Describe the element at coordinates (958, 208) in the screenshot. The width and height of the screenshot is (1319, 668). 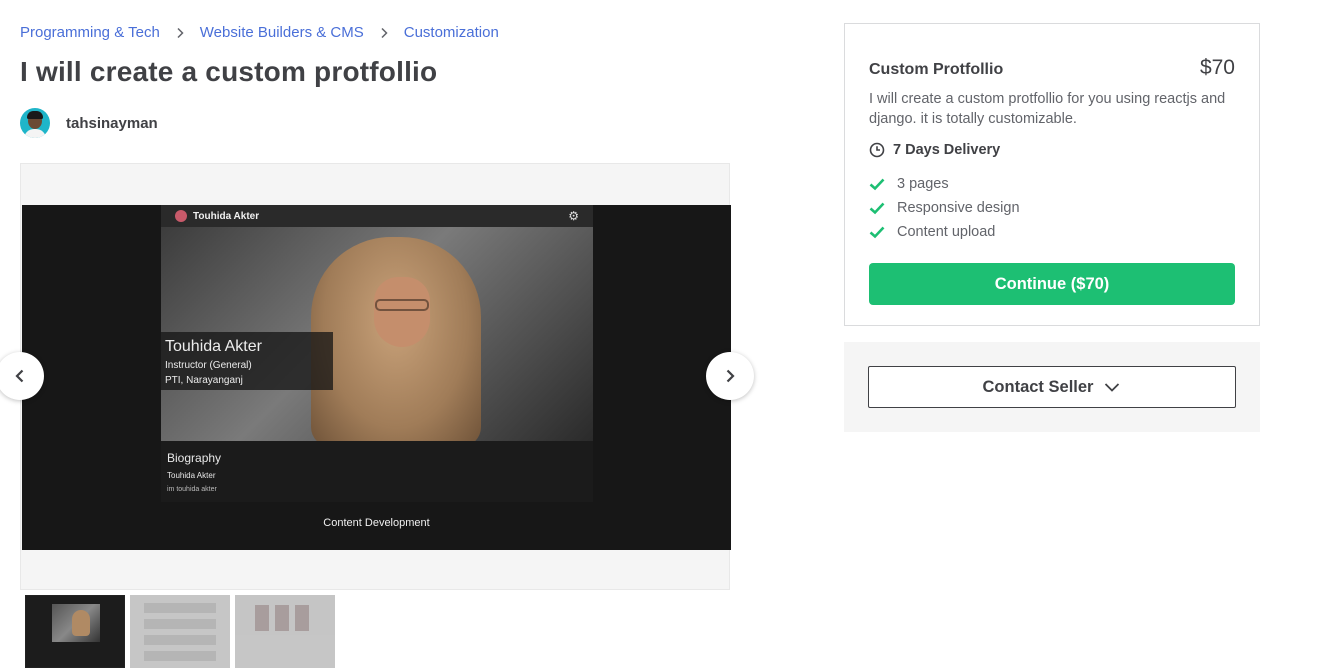
I see `feature-label: Responsive design` at that location.